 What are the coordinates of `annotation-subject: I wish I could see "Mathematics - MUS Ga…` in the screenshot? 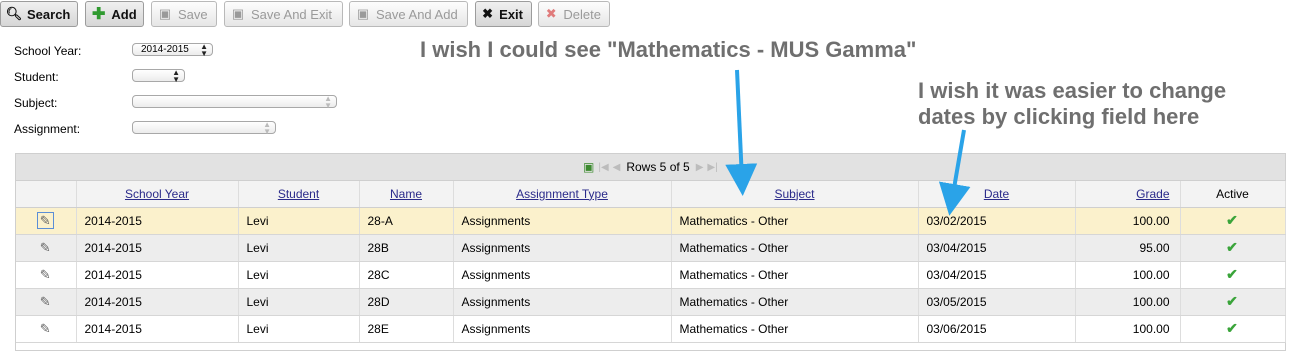 It's located at (668, 49).